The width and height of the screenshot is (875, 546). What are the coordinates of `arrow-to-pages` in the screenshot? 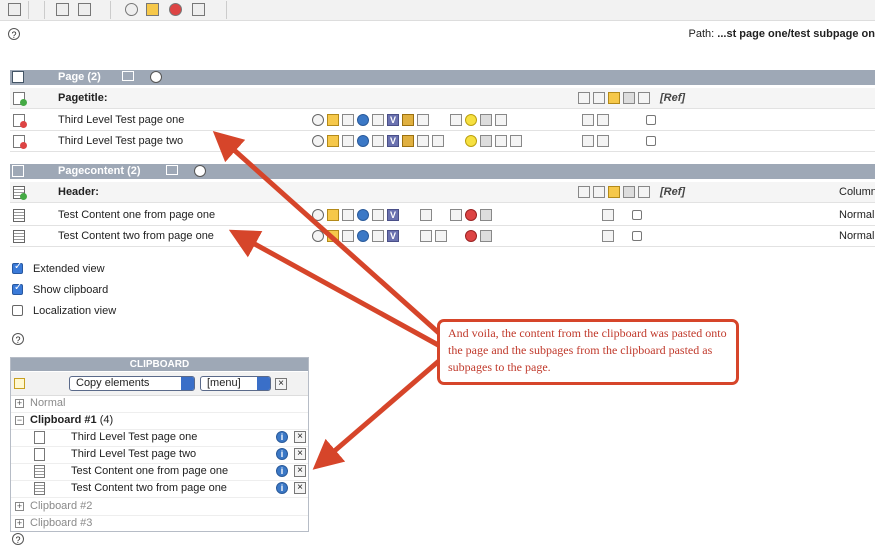 It's located at (327, 233).